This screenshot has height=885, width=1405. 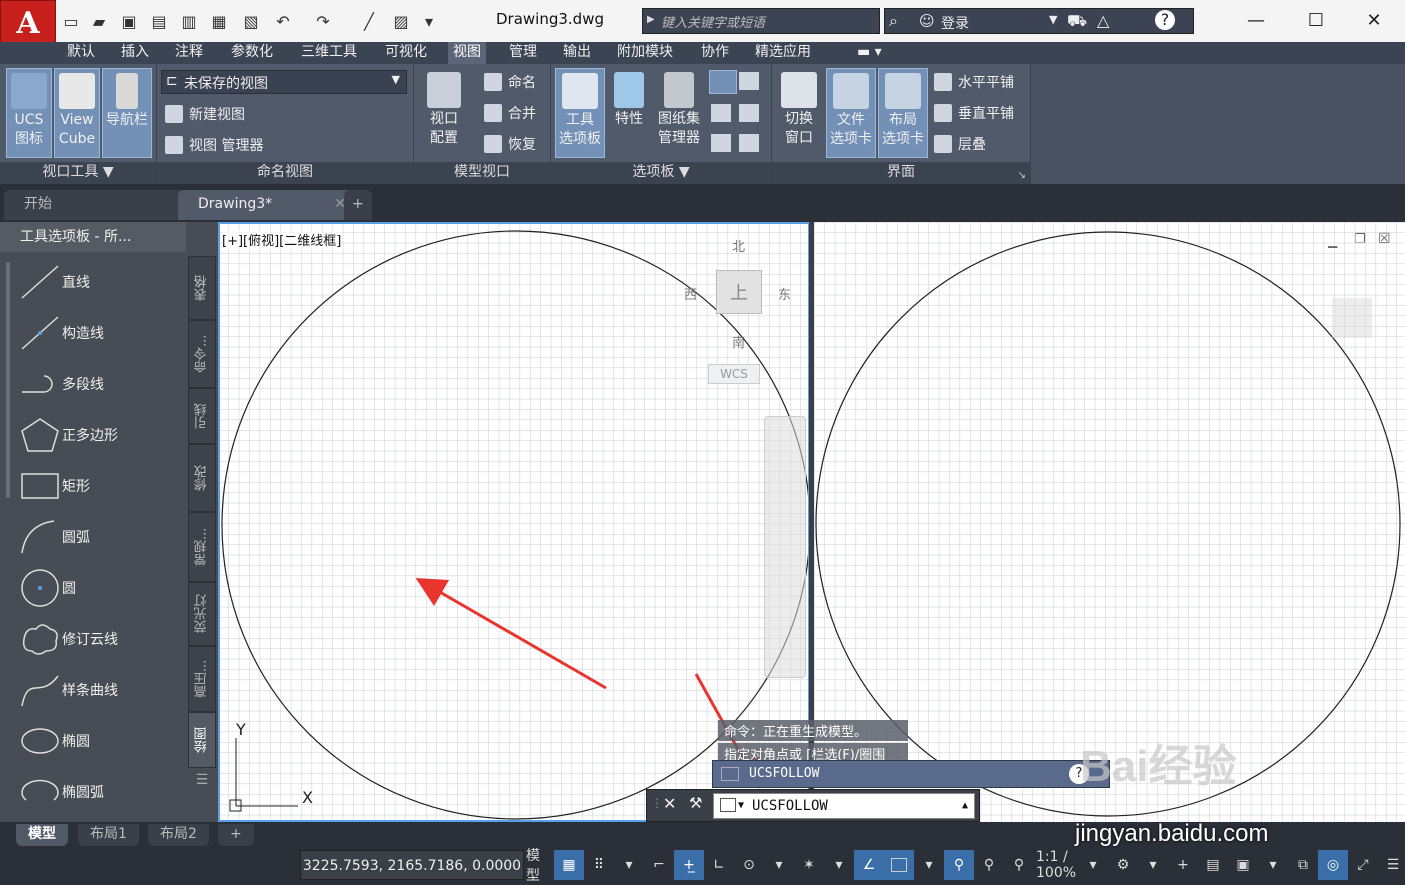 I want to click on customize-dropdown-icon: ▾, so click(x=429, y=21).